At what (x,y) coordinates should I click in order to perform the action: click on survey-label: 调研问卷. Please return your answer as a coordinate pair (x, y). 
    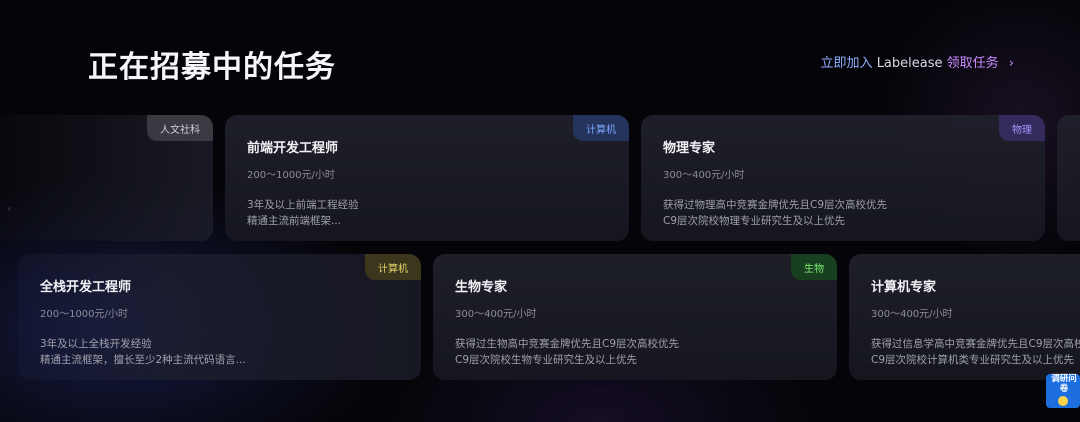
    Looking at the image, I should click on (1064, 384).